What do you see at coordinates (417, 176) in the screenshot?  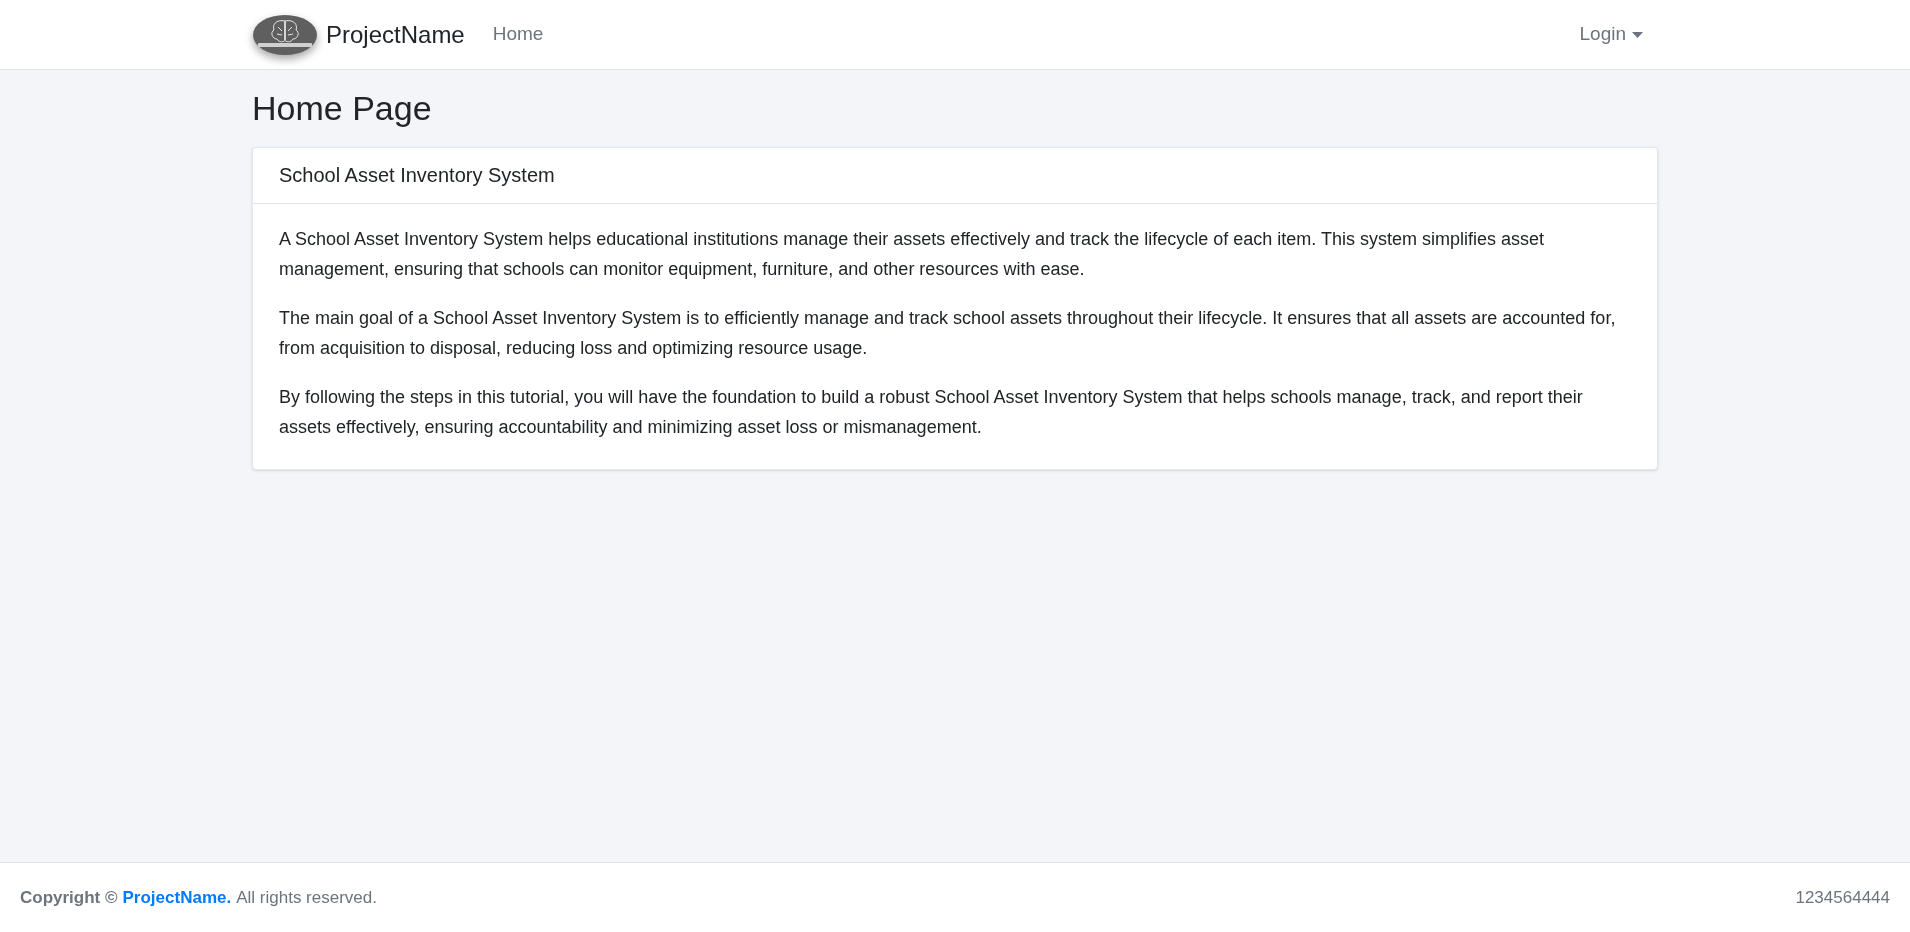 I see `card-title: School Asset Inventory System` at bounding box center [417, 176].